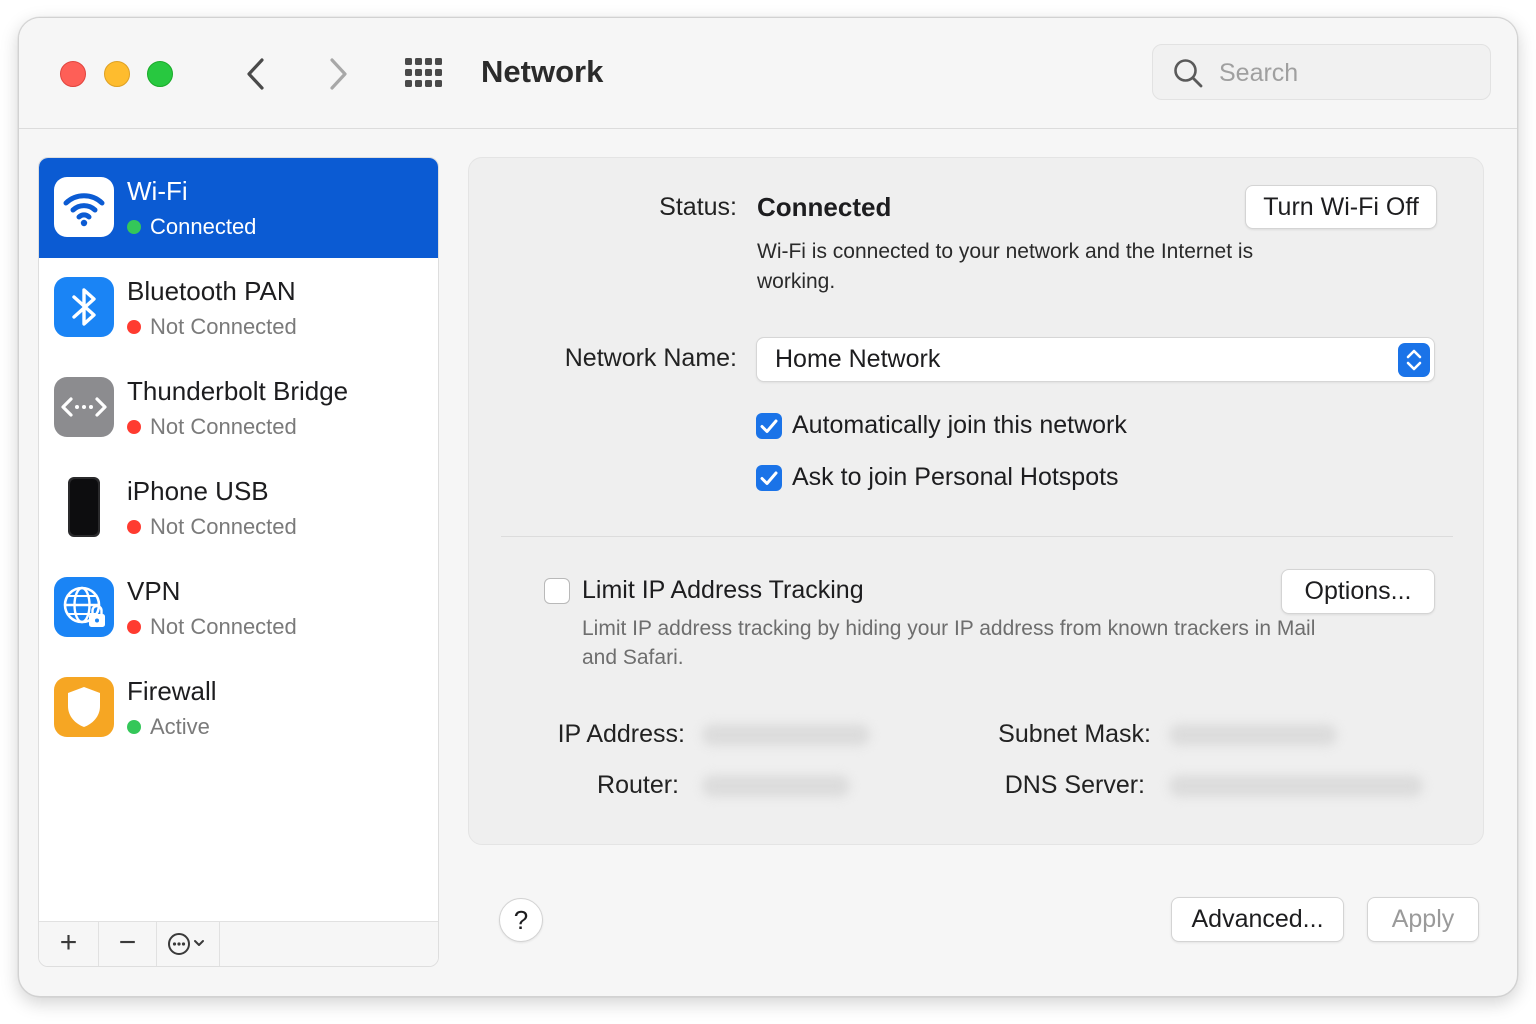  I want to click on router-value-redacted, so click(776, 786).